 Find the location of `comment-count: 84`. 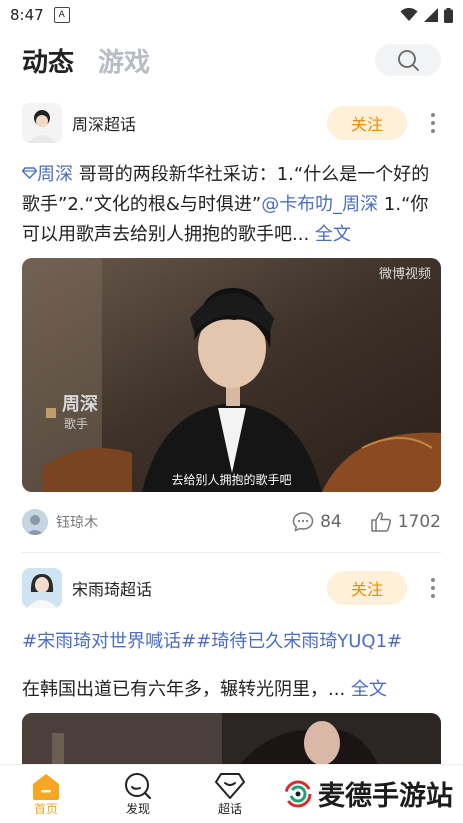

comment-count: 84 is located at coordinates (331, 522).